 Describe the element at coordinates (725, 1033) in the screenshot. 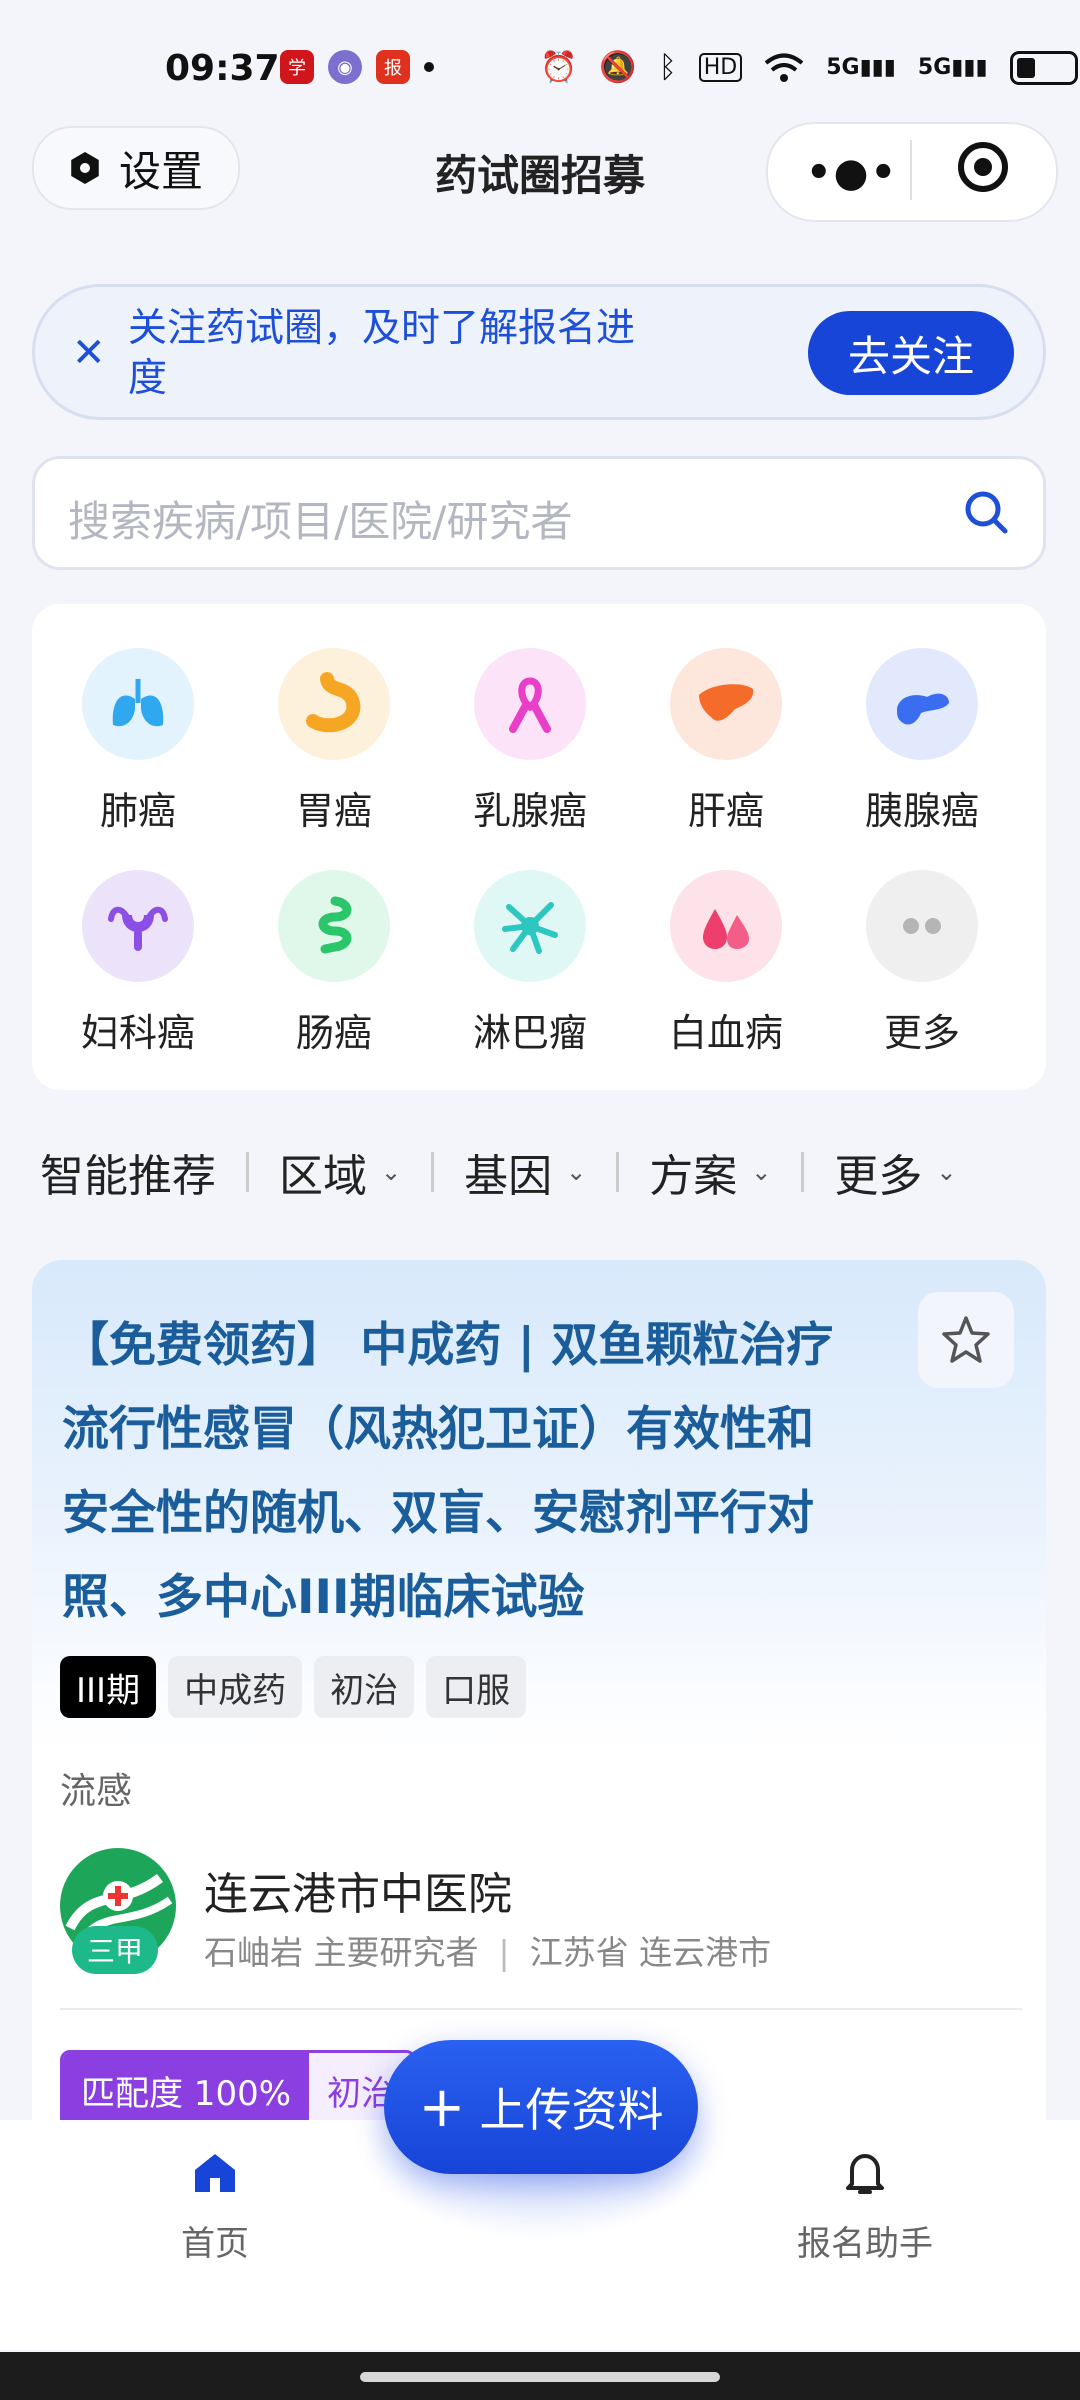

I see `category-label: 白血病` at that location.